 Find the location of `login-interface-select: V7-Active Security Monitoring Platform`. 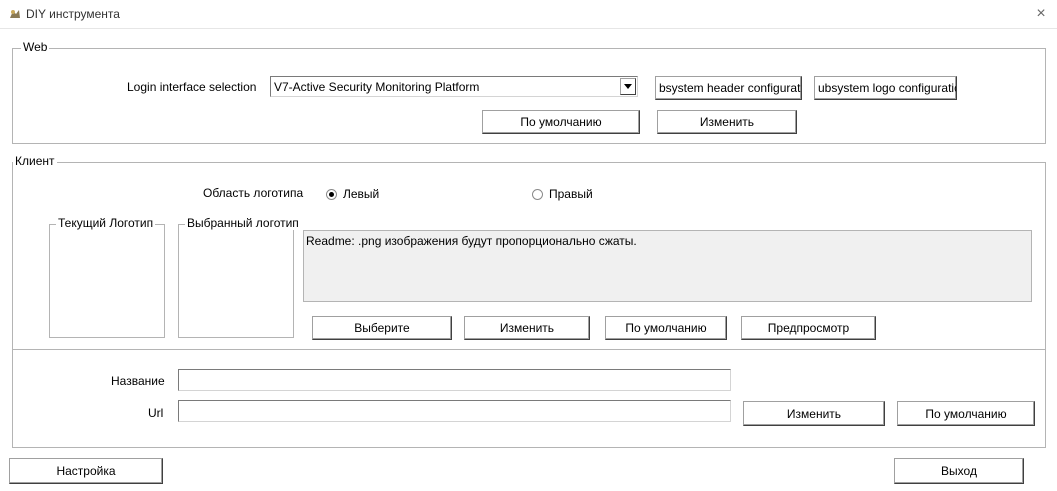

login-interface-select: V7-Active Security Monitoring Platform is located at coordinates (454, 86).